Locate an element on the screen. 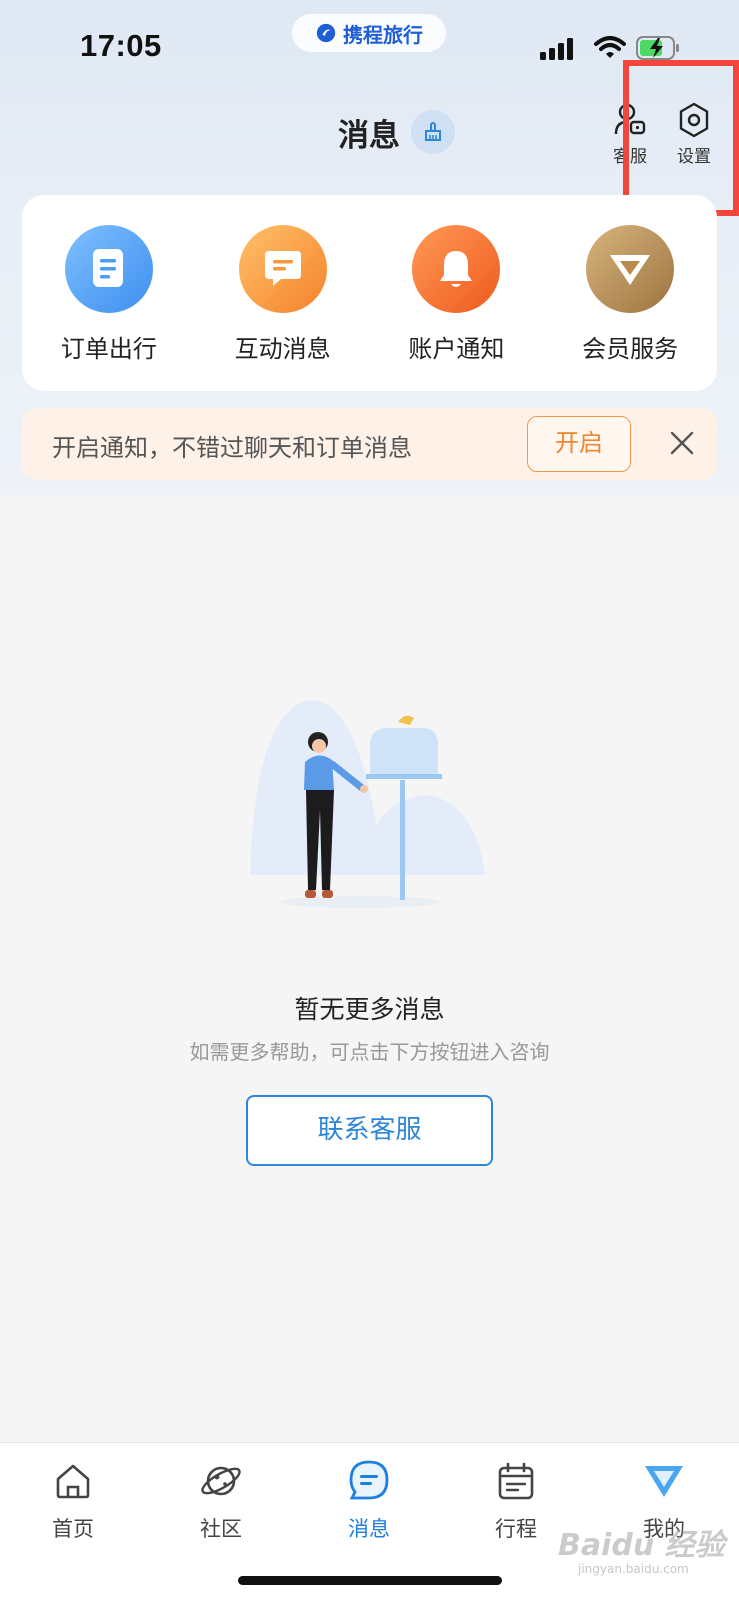  quick-action-label: 订单出行 is located at coordinates (108, 349).